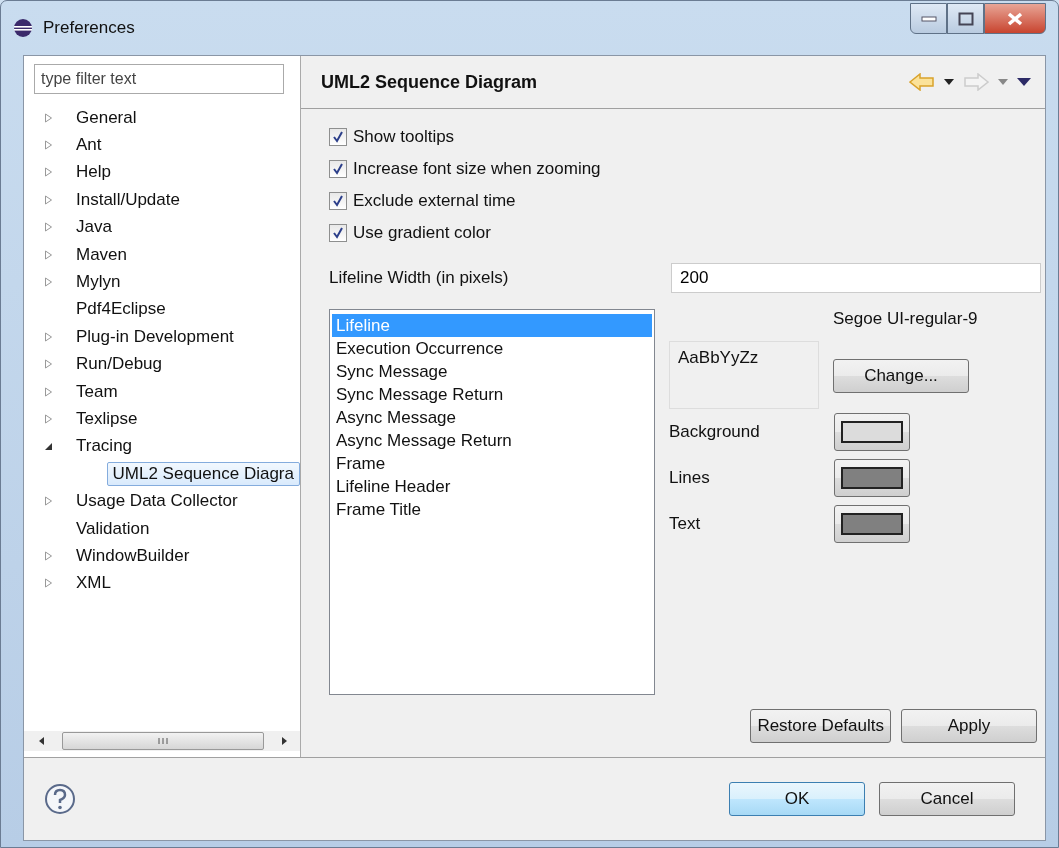 Image resolution: width=1059 pixels, height=848 pixels. Describe the element at coordinates (715, 432) in the screenshot. I see `color-label: Background` at that location.